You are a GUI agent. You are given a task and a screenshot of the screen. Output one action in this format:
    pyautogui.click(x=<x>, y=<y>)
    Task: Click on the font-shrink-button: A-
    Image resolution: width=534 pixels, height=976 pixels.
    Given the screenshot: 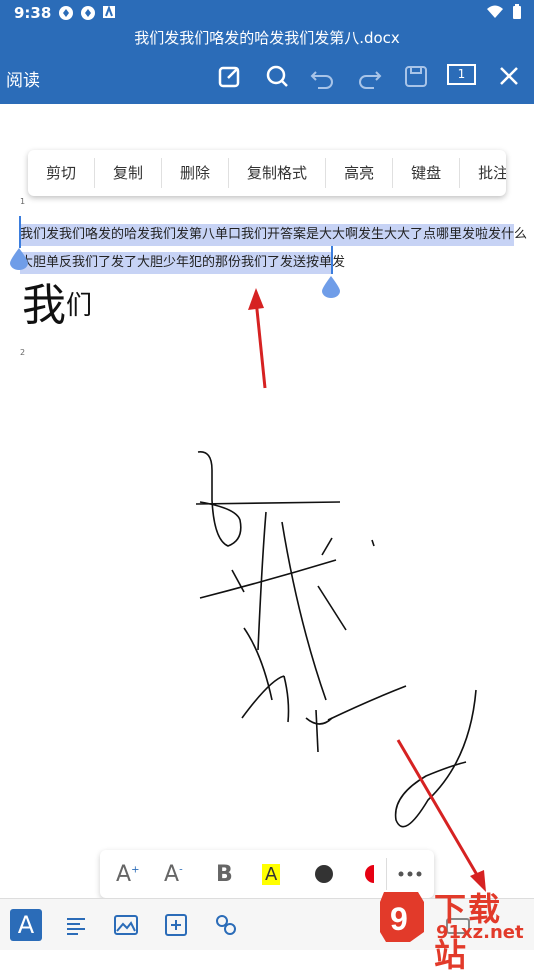 What is the action you would take?
    pyautogui.click(x=173, y=874)
    